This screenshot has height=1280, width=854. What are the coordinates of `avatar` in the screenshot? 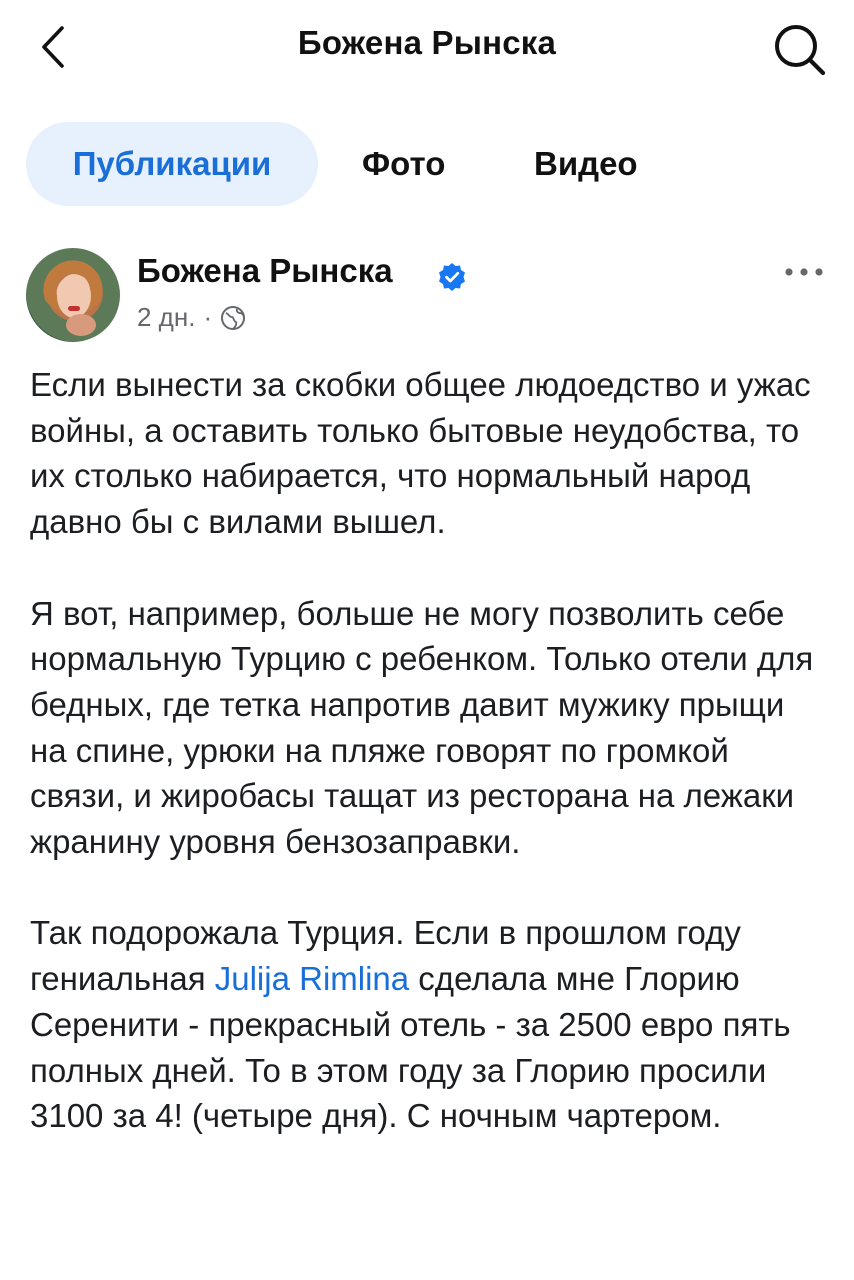 It's located at (73, 295).